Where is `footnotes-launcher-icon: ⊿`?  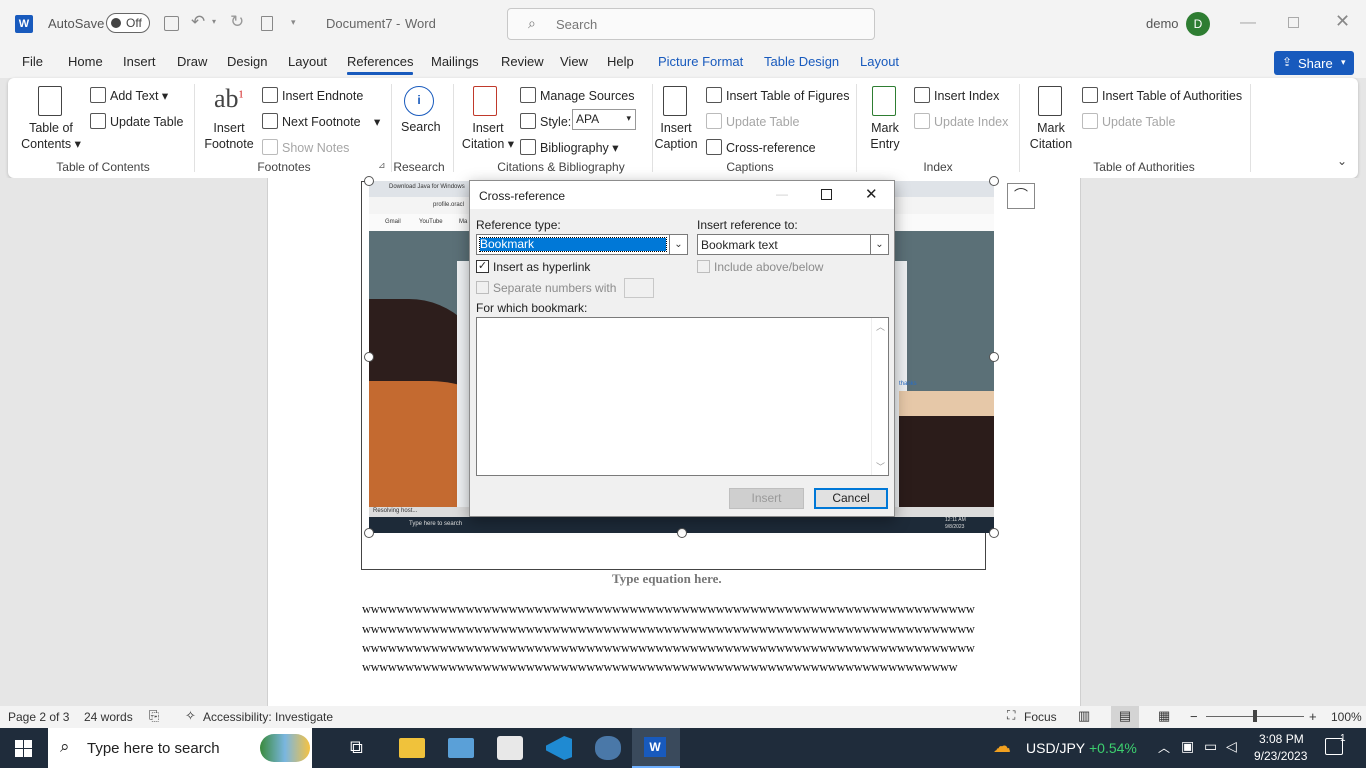
footnotes-launcher-icon: ⊿ is located at coordinates (382, 165).